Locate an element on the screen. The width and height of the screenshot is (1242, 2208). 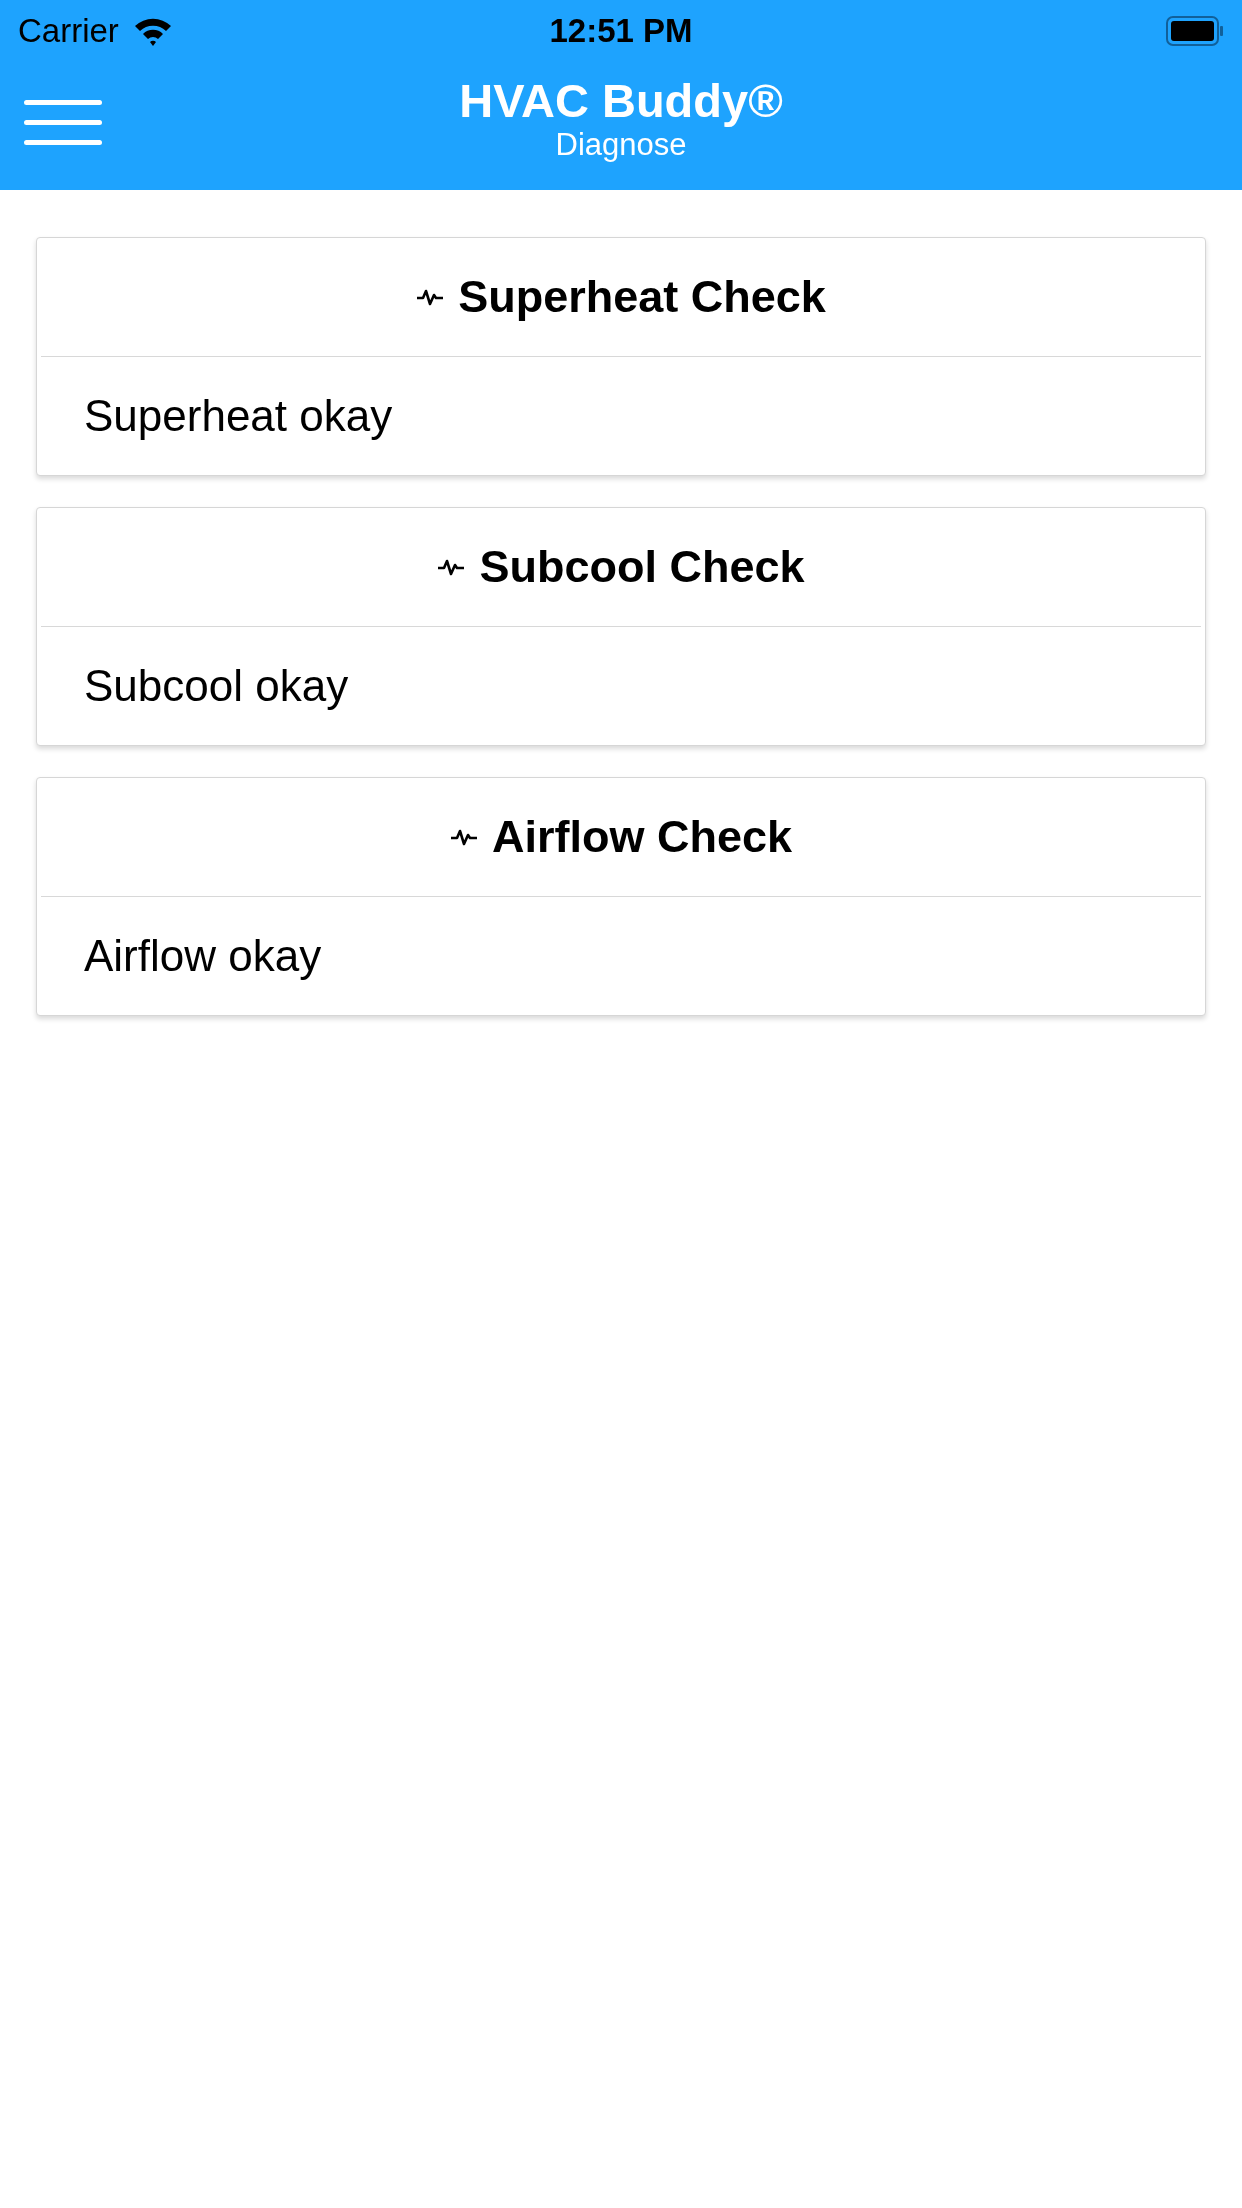
battery-icon is located at coordinates (1195, 31).